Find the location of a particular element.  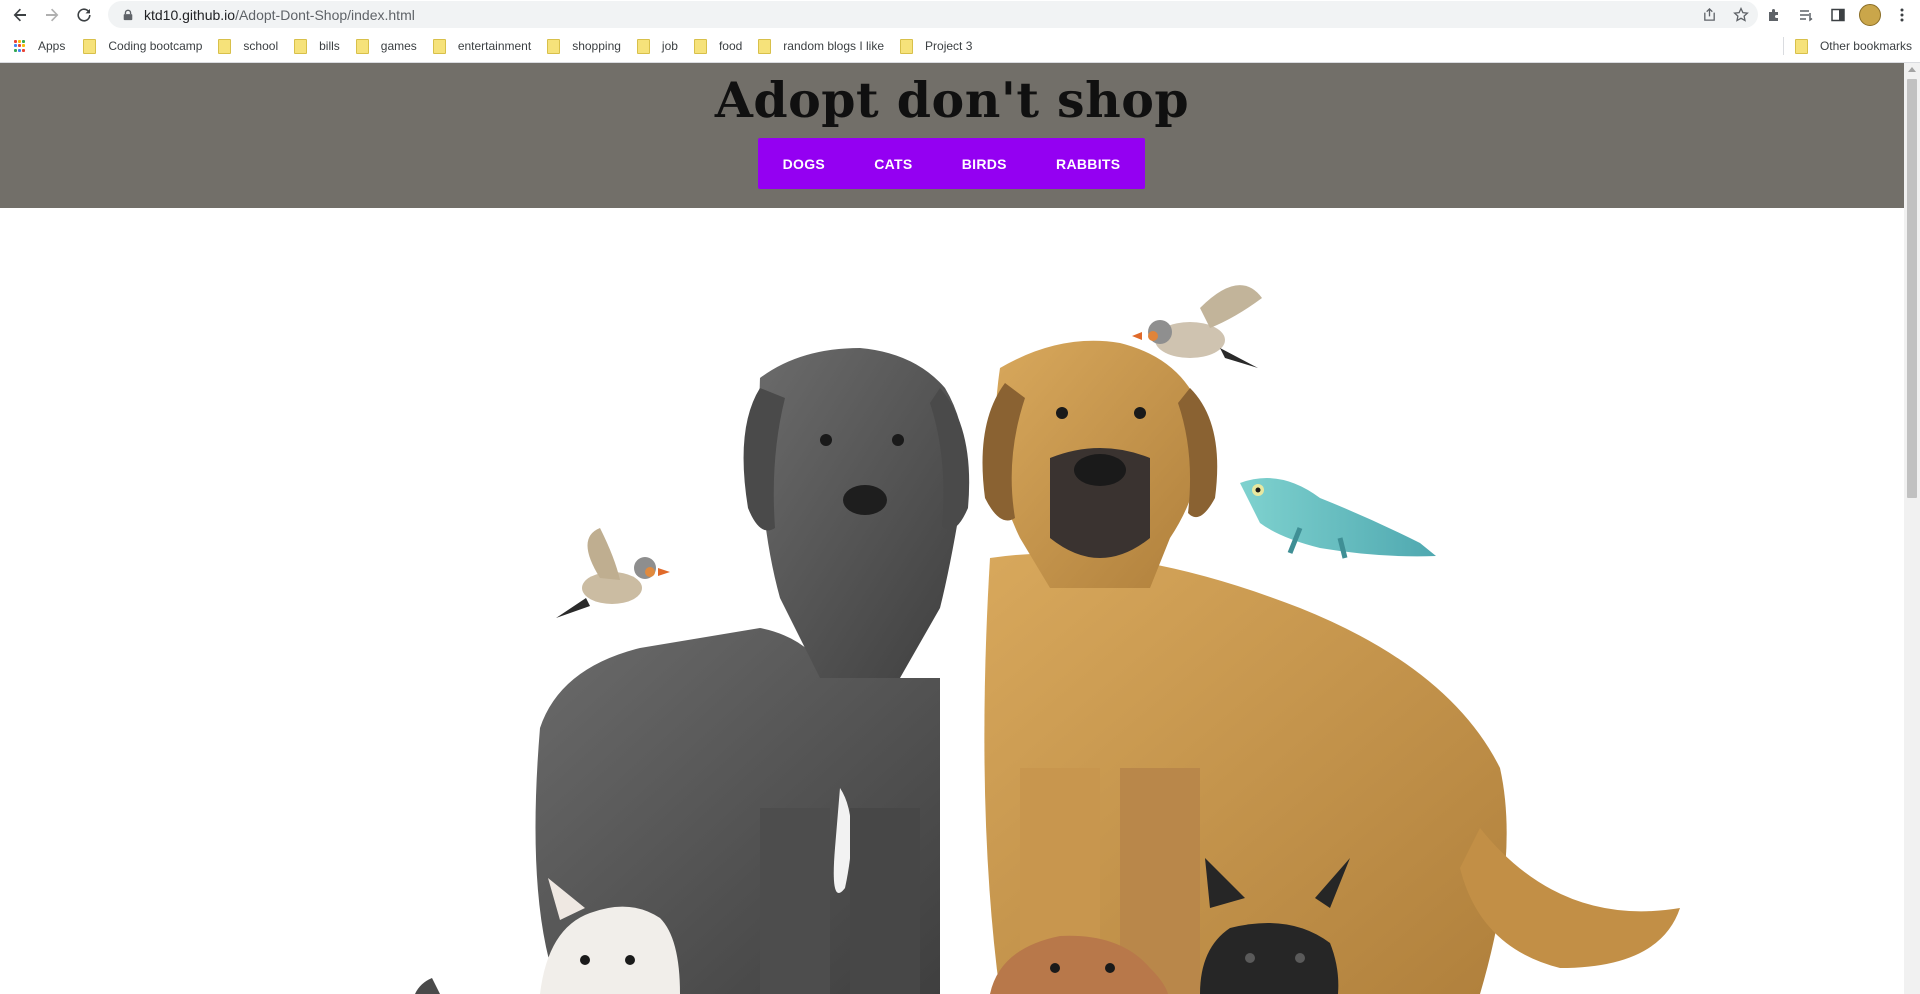

bookmark-folder: bills is located at coordinates (317, 46).